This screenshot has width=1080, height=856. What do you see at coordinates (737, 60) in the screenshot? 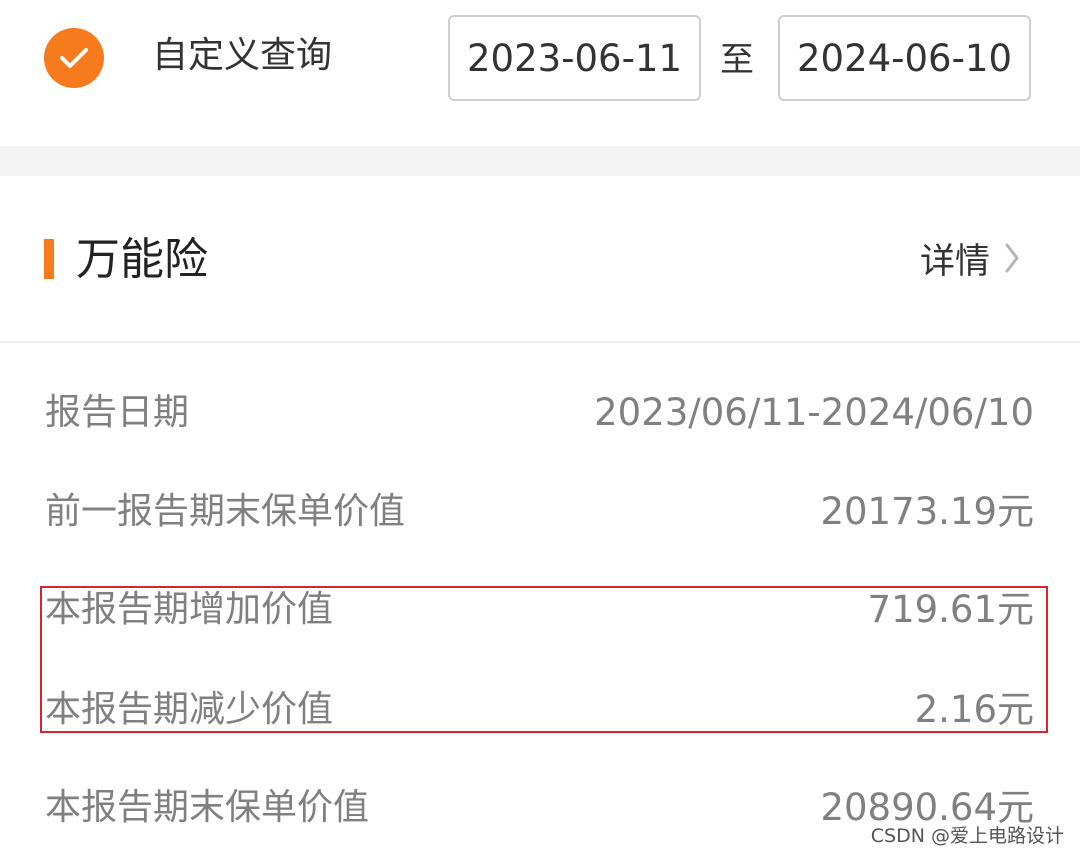
I see `date-range-separator: 至` at bounding box center [737, 60].